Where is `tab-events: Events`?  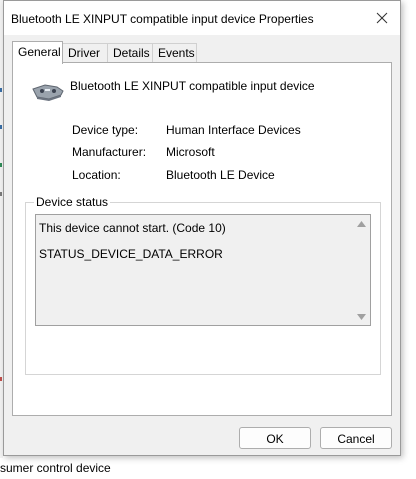
tab-events: Events is located at coordinates (174, 52).